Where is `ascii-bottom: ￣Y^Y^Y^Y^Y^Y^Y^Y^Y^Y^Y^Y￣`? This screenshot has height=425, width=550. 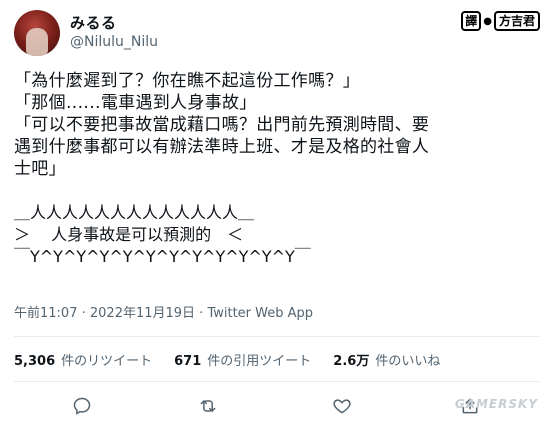 ascii-bottom: ￣Y^Y^Y^Y^Y^Y^Y^Y^Y^Y^Y^Y￣ is located at coordinates (162, 256).